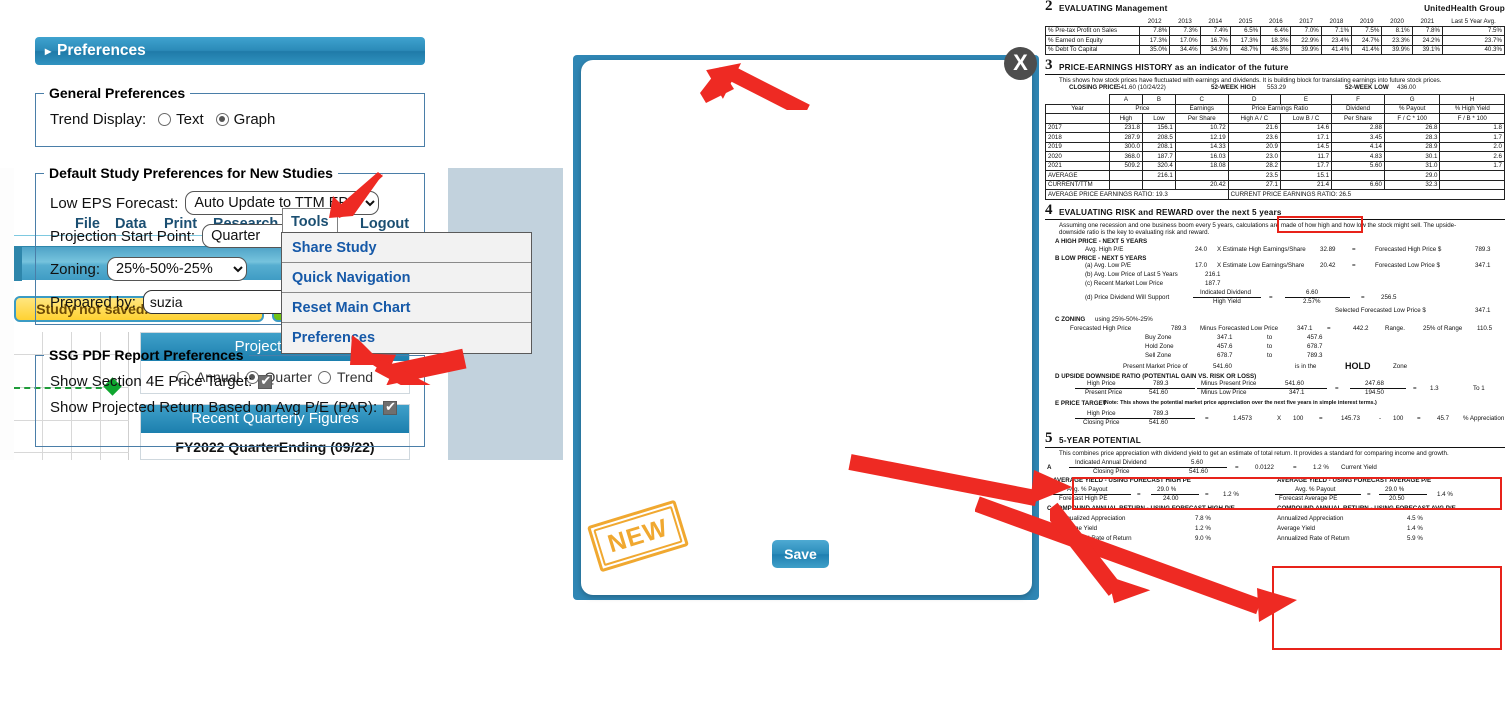 The height and width of the screenshot is (702, 1505). I want to click on group-header-high-yield: % High Yield, so click(1472, 109).